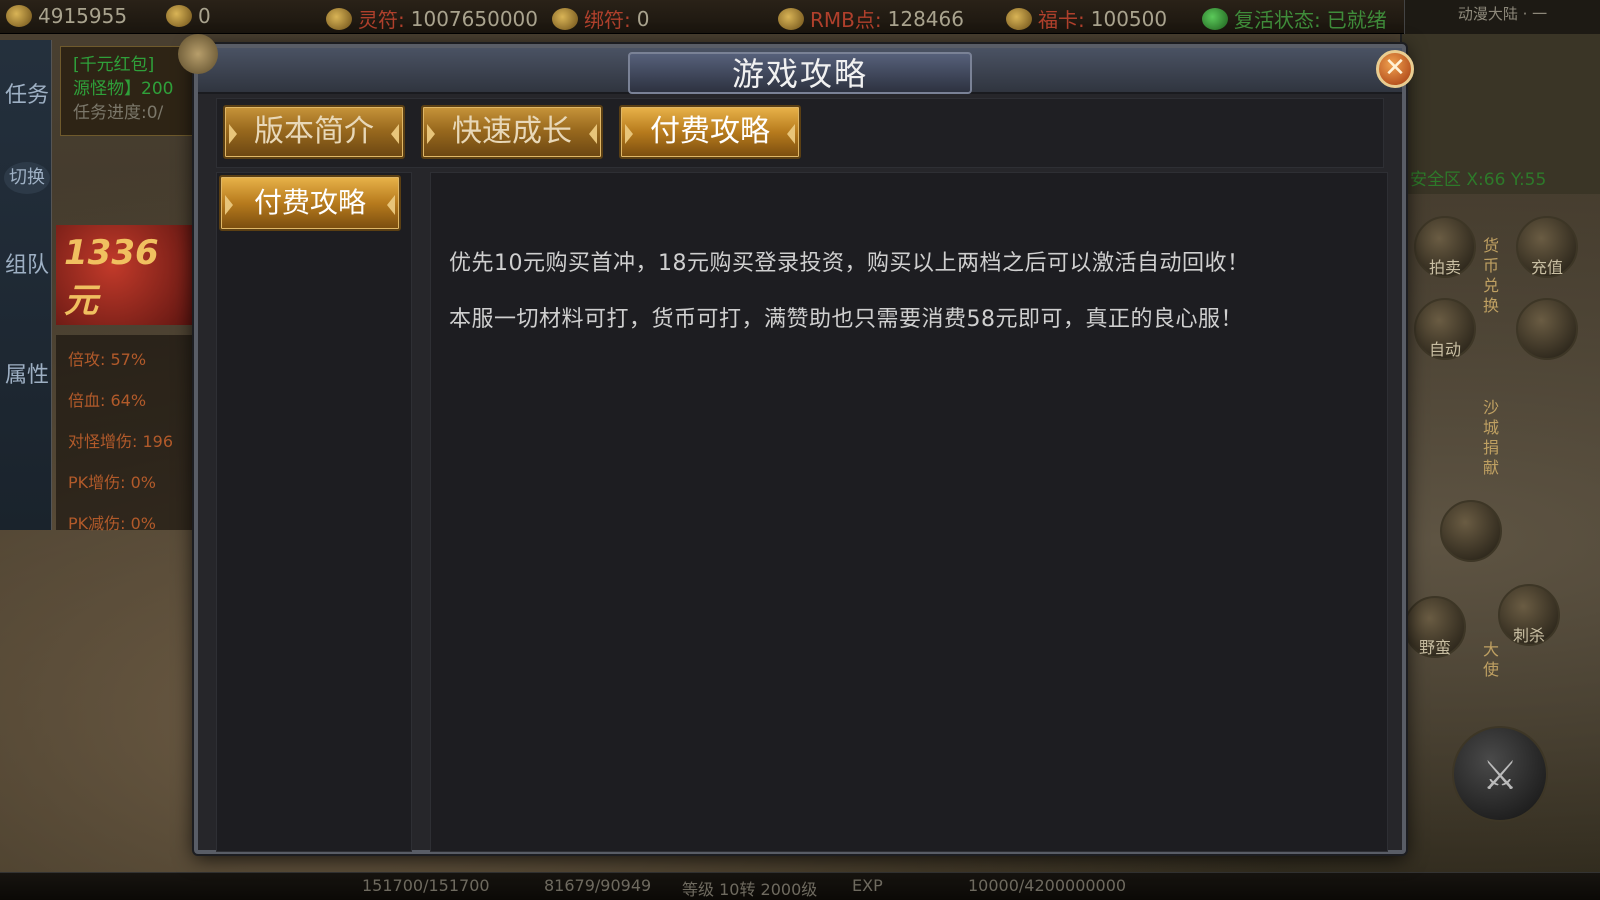 The height and width of the screenshot is (900, 1600). I want to click on stat-hp-multiplier: 倍血: 64%, so click(107, 400).